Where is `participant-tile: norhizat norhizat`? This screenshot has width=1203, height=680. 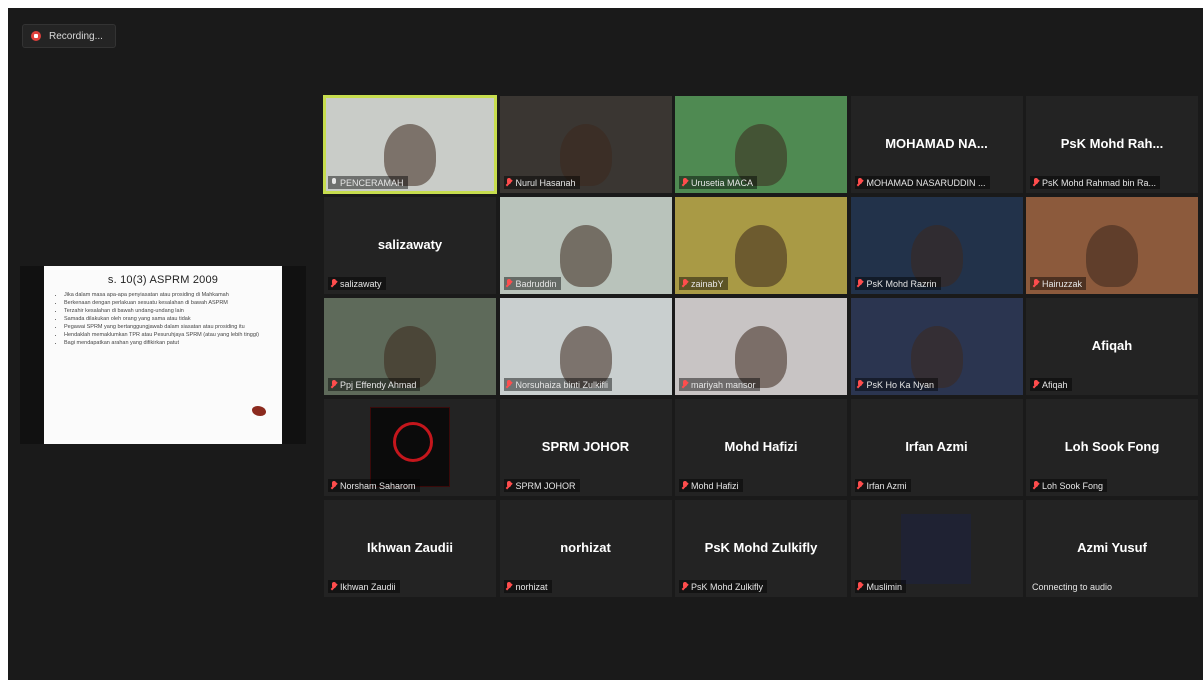
participant-tile: norhizat norhizat is located at coordinates (585, 548).